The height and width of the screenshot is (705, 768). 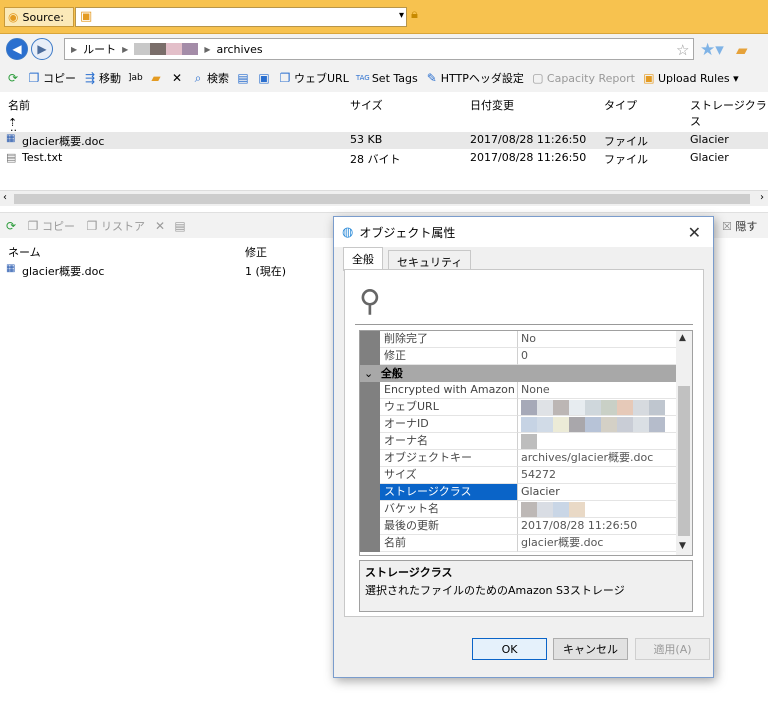 I want to click on column-type: タイプ, so click(x=620, y=105).